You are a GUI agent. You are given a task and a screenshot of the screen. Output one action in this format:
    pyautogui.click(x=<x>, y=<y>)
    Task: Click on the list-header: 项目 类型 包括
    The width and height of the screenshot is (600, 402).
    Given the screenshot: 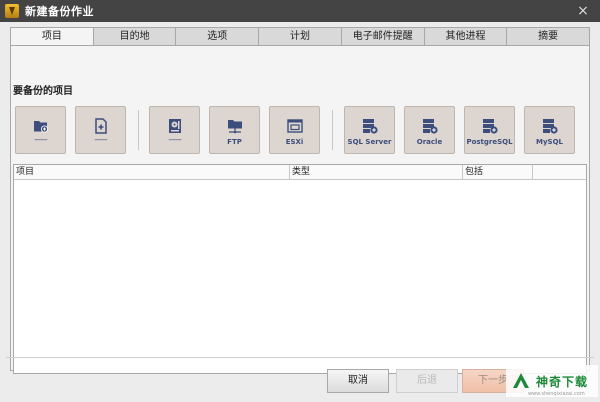 What is the action you would take?
    pyautogui.click(x=300, y=172)
    